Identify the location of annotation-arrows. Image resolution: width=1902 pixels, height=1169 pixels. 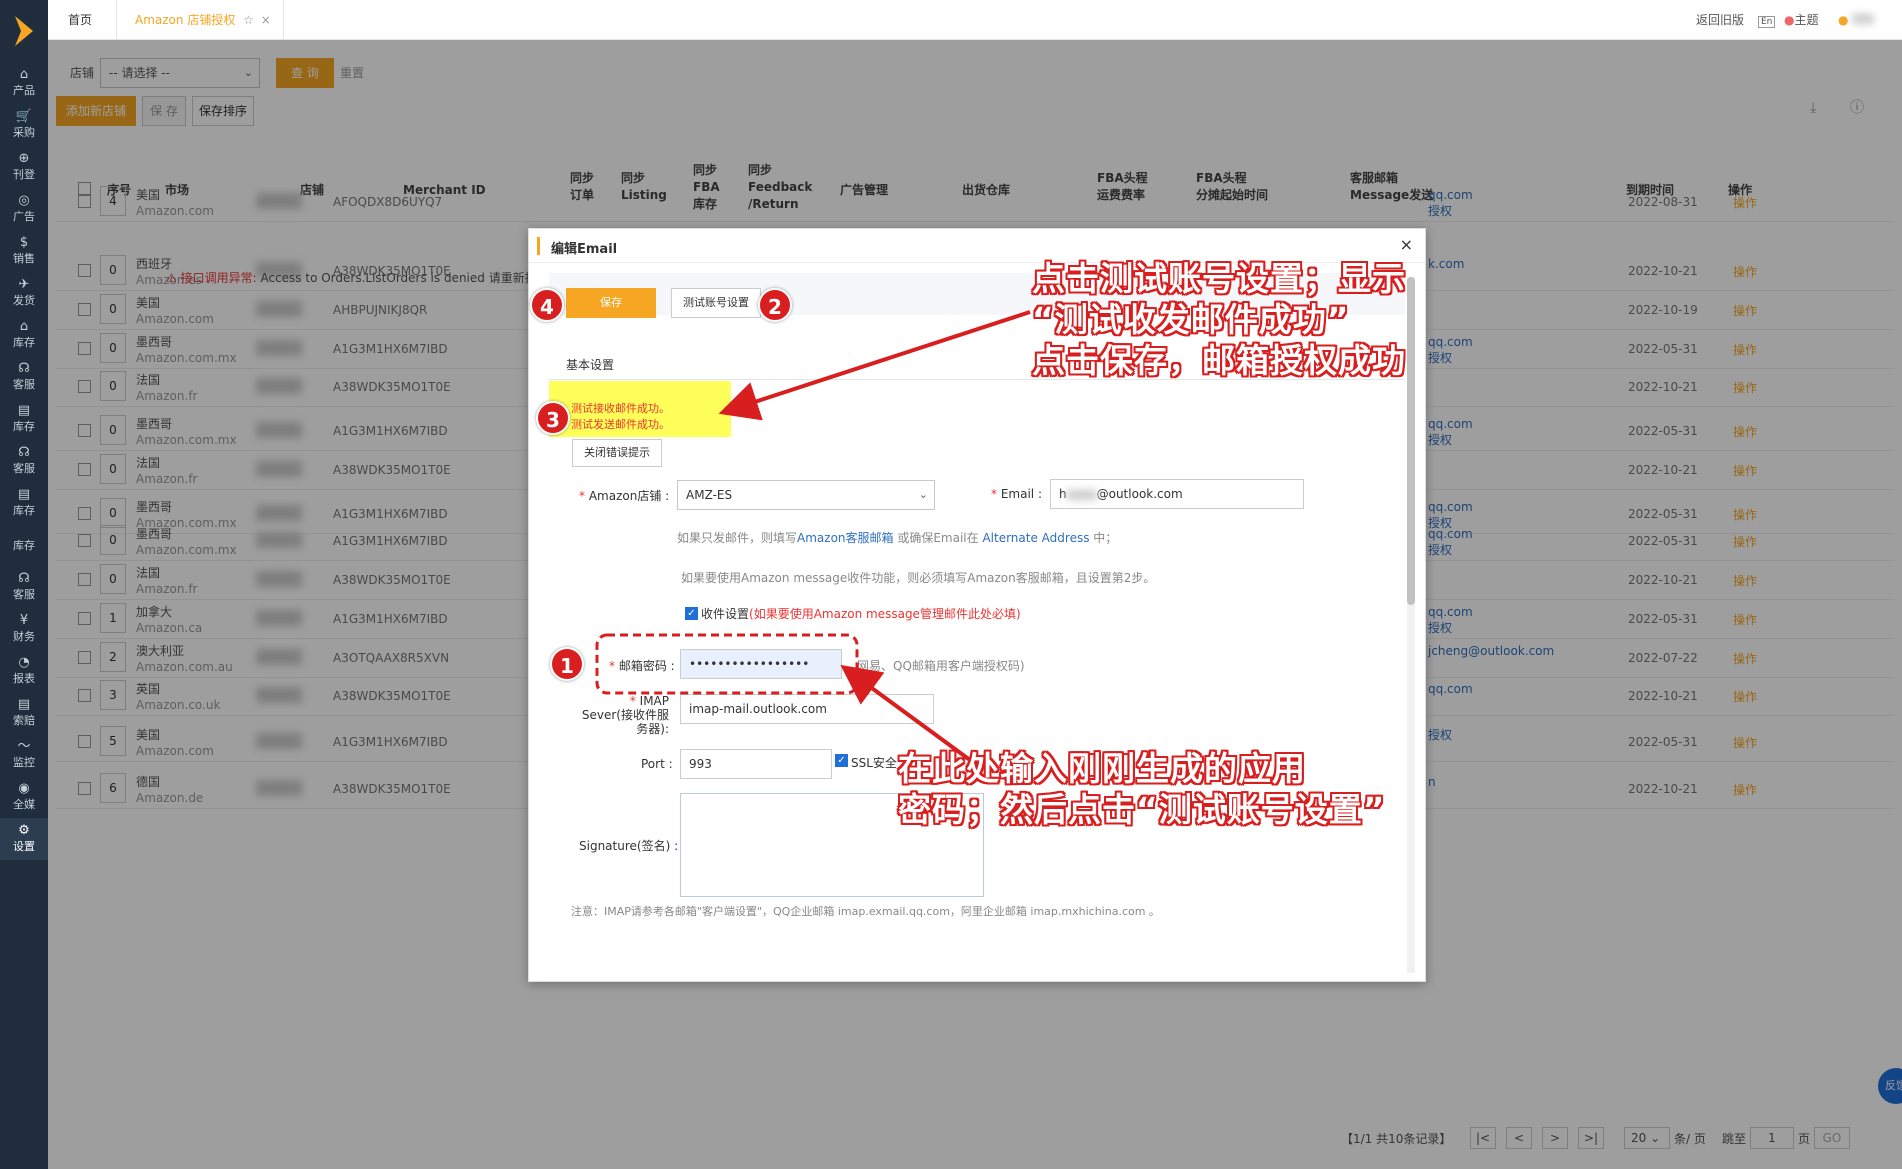
(813, 536).